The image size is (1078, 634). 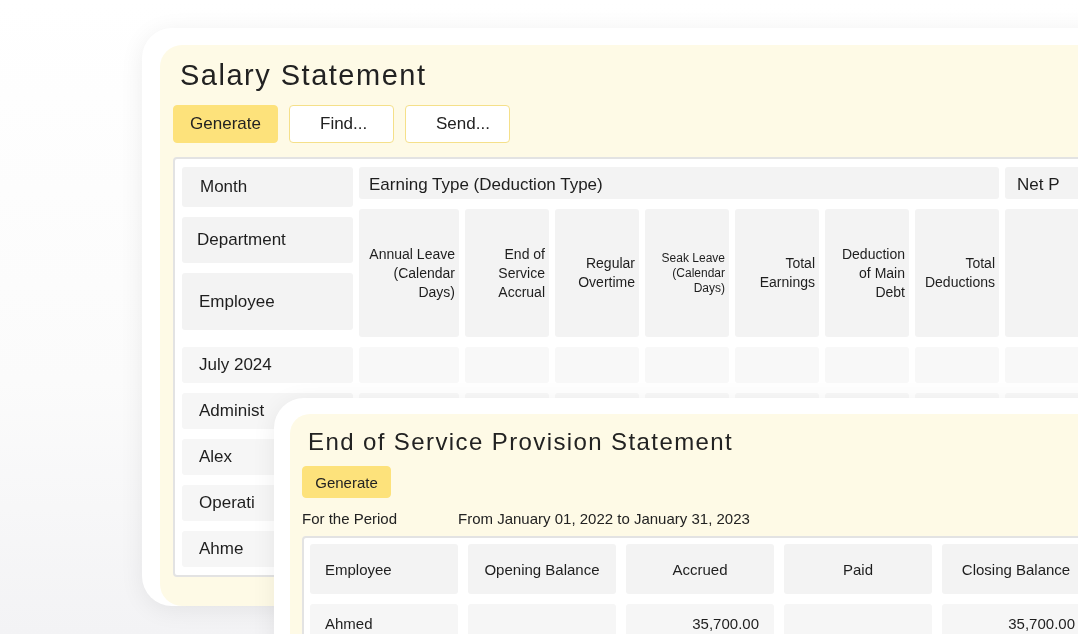 I want to click on period-value: From January 01, 2022 to January 31, 2023, so click(x=604, y=518).